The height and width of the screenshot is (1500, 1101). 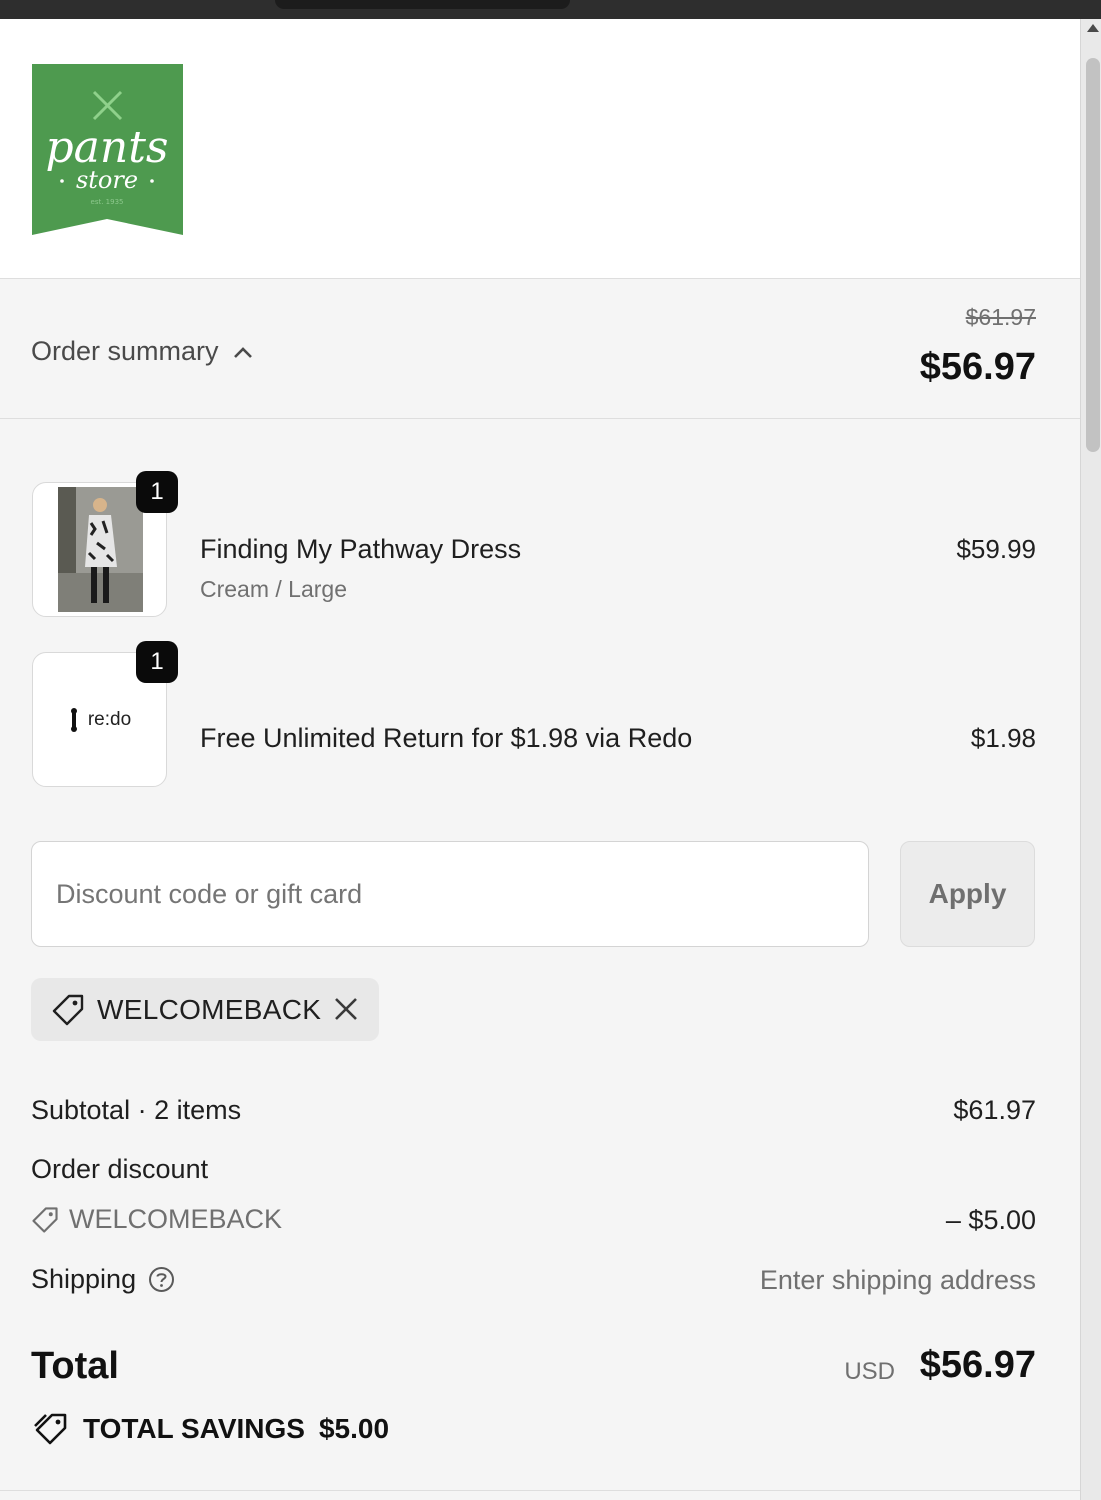 I want to click on logo-since: est. 1935, so click(x=107, y=202).